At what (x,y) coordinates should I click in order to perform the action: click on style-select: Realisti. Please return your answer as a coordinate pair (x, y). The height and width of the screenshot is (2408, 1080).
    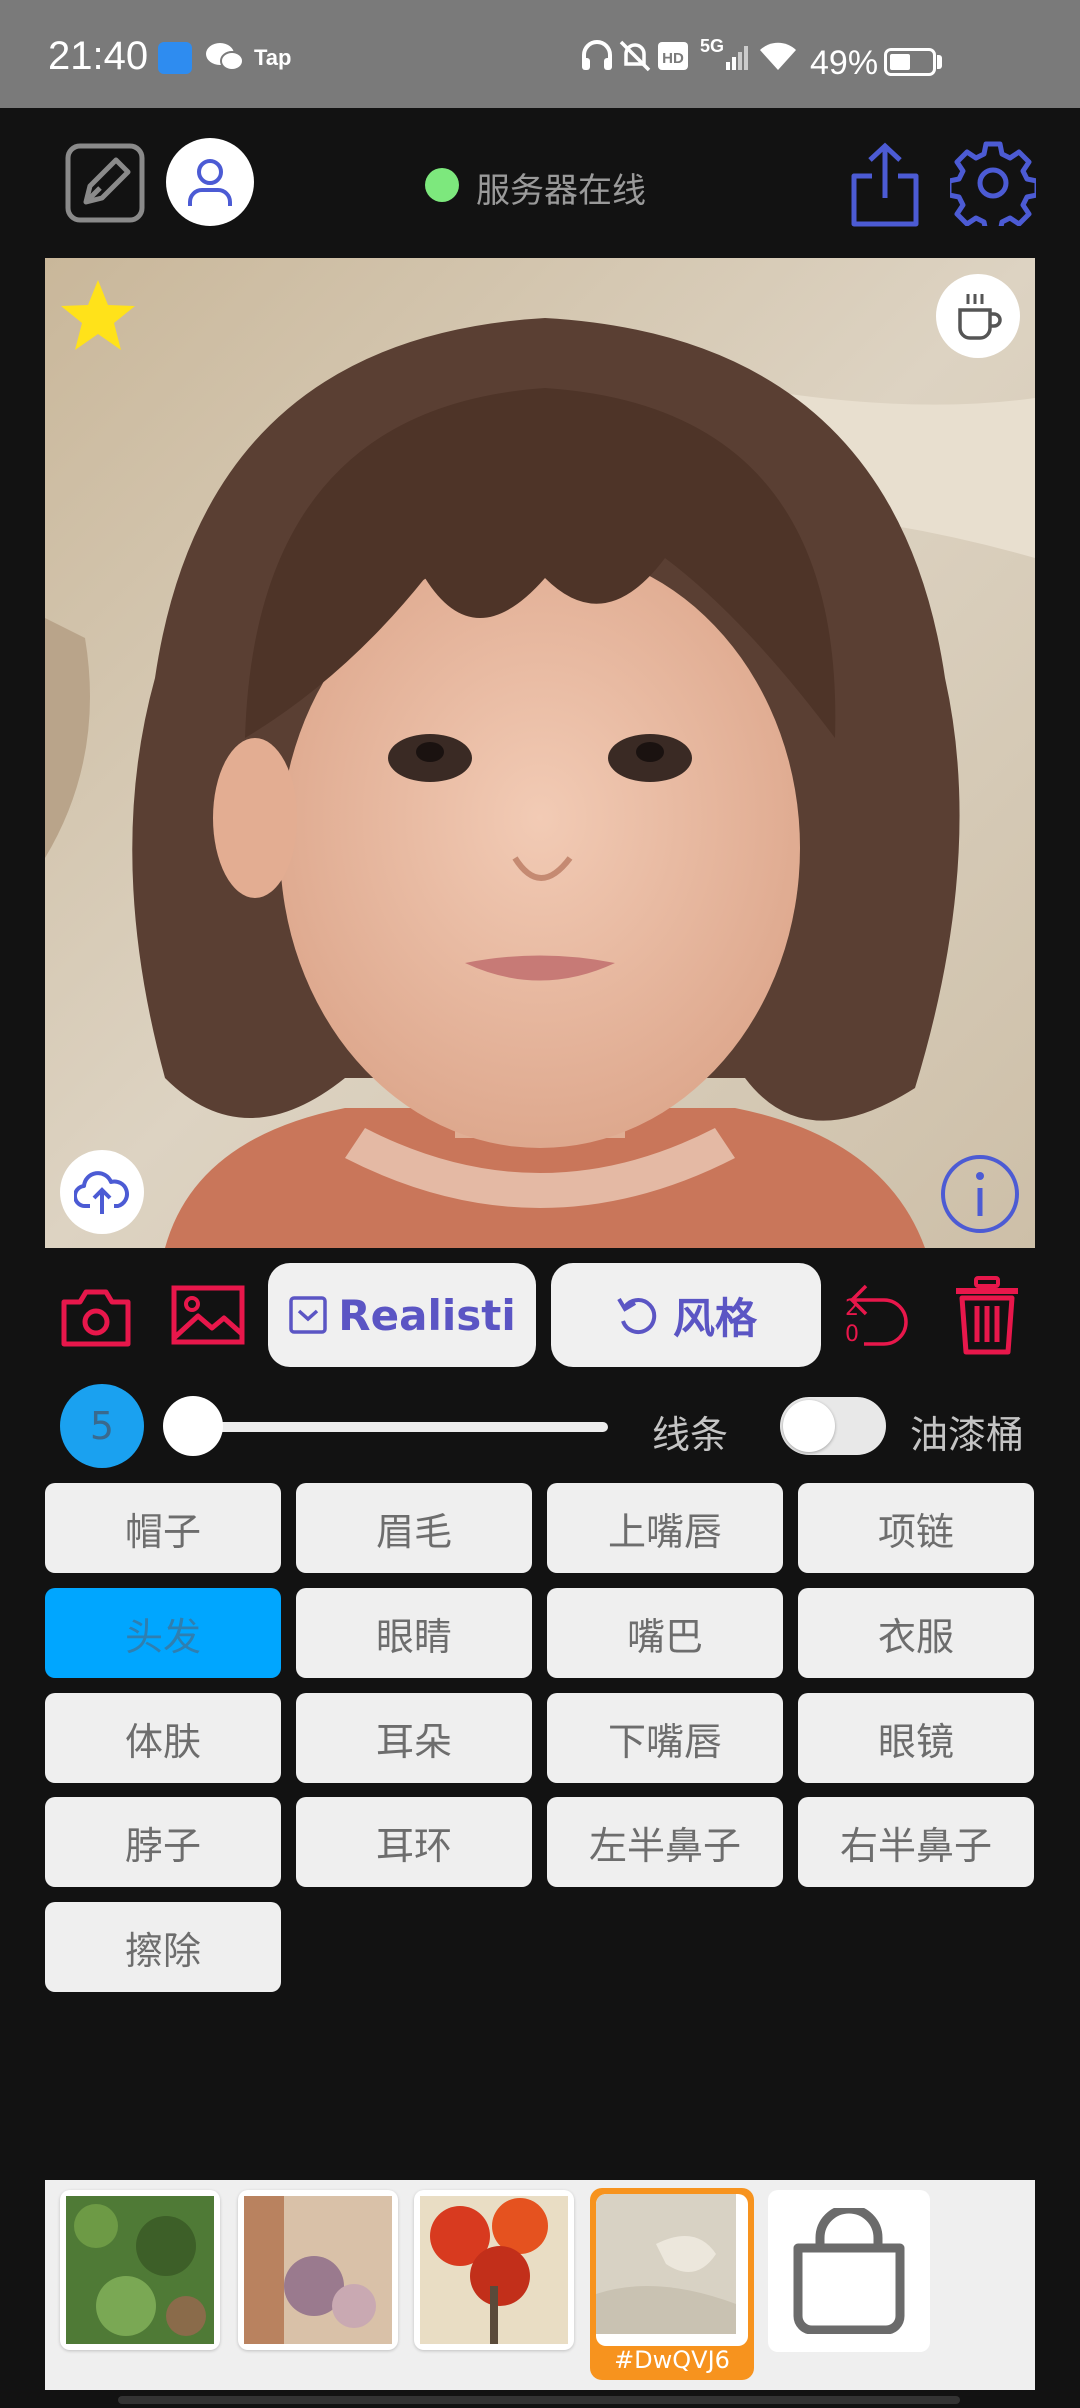
    Looking at the image, I should click on (402, 1315).